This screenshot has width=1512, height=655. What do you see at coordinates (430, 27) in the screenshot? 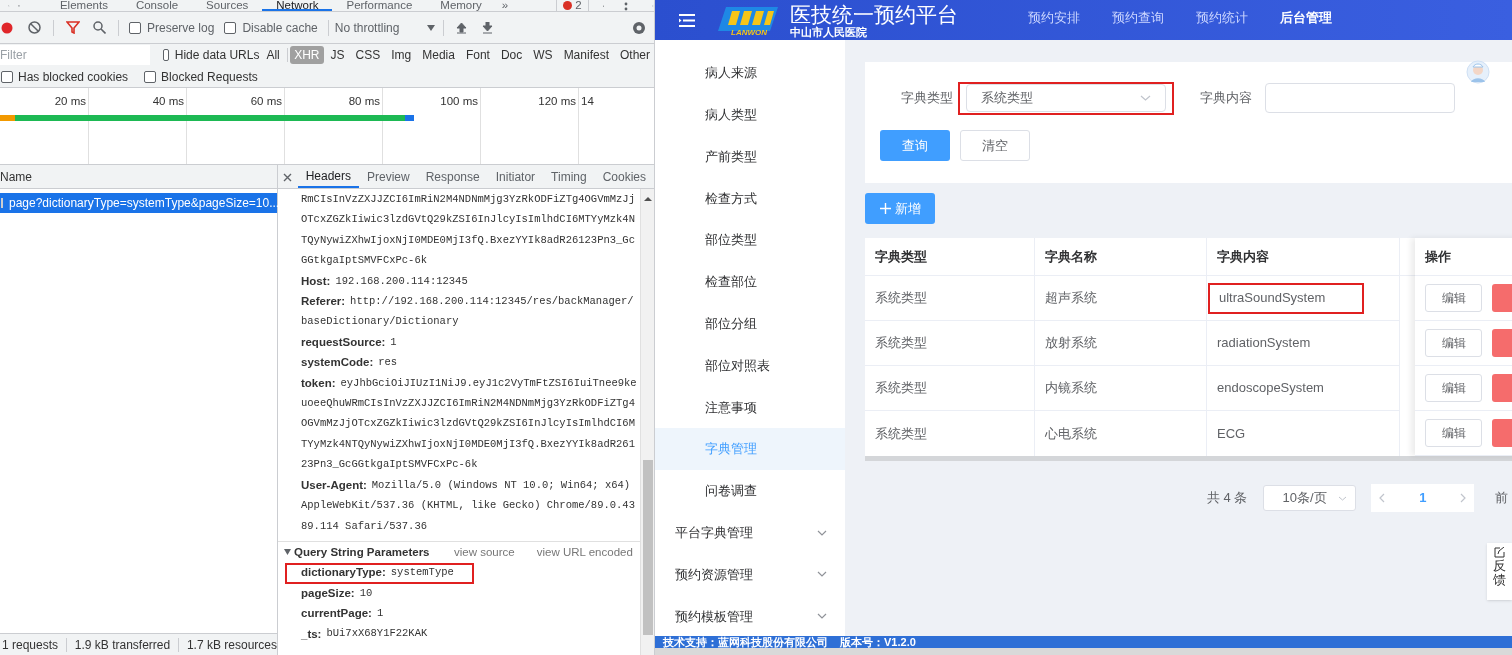
I see `caret-icon` at bounding box center [430, 27].